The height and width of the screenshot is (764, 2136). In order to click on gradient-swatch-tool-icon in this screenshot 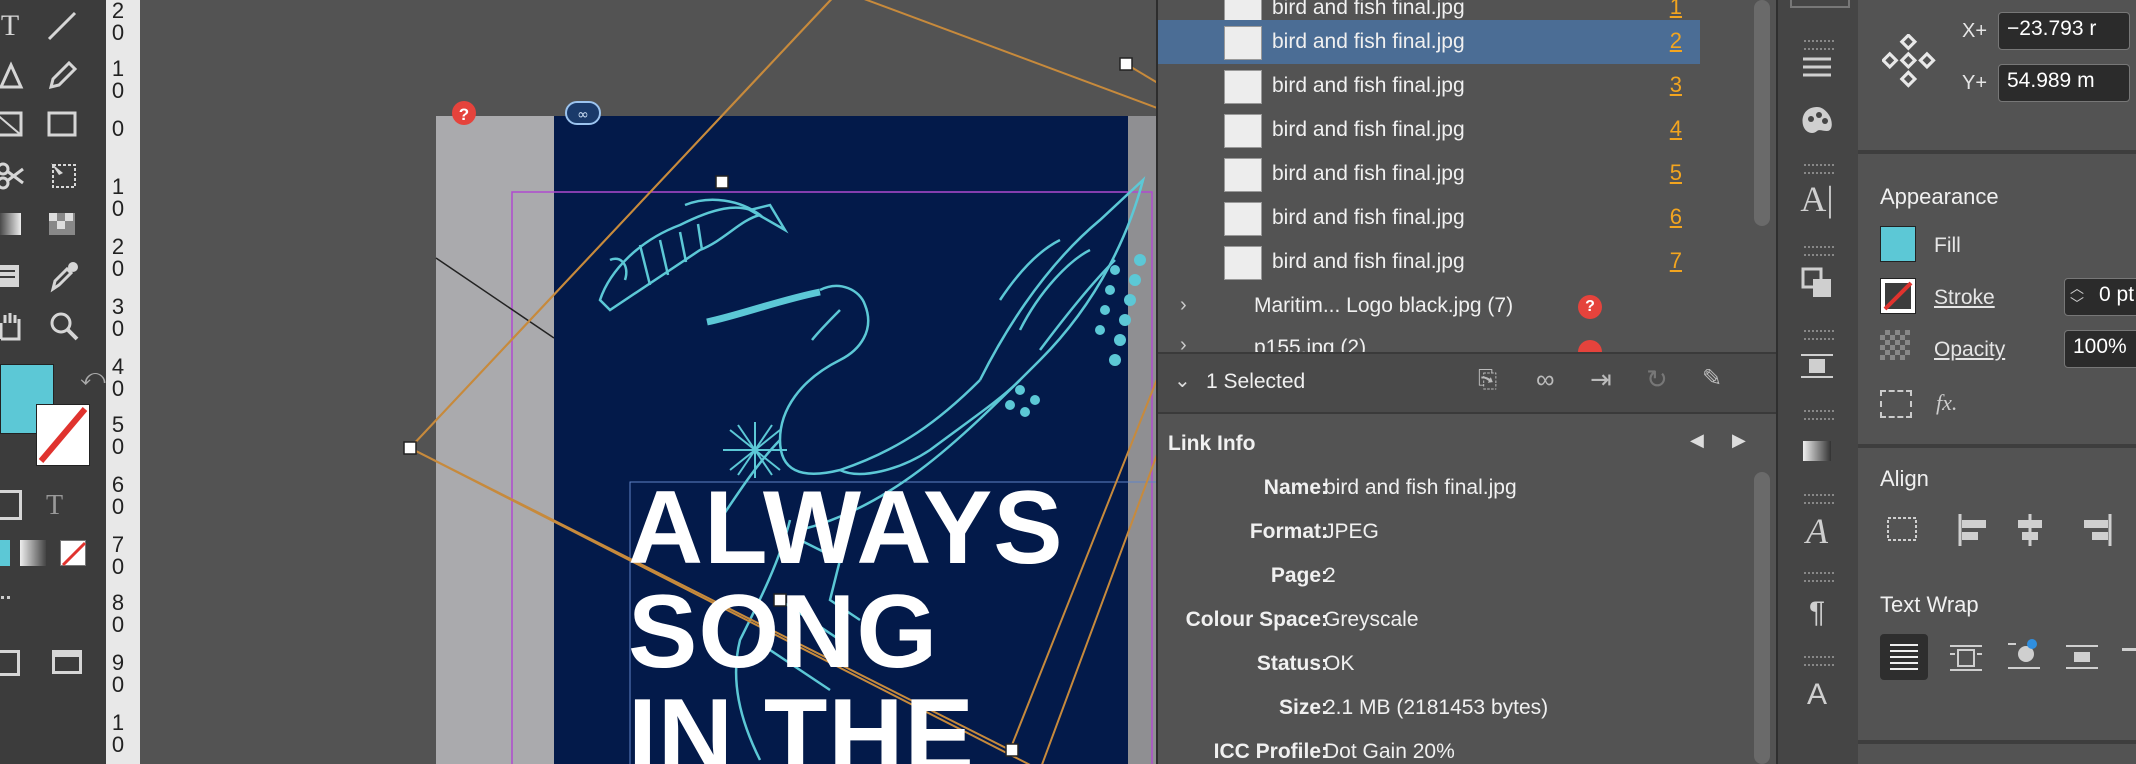, I will do `click(14, 224)`.